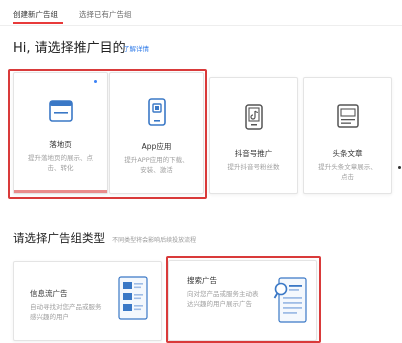 This screenshot has width=402, height=343. I want to click on learn-more-link: 了解详情, so click(136, 48).